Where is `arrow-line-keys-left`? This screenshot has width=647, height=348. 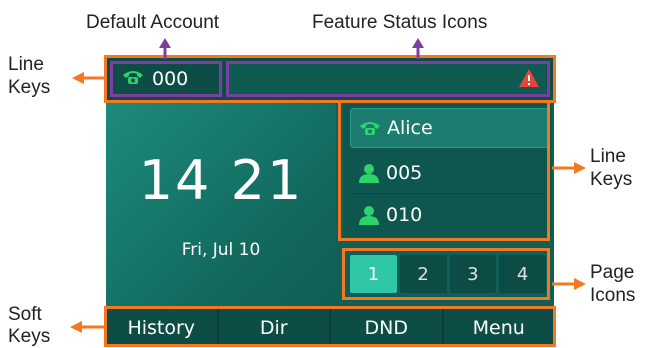
arrow-line-keys-left is located at coordinates (89, 78).